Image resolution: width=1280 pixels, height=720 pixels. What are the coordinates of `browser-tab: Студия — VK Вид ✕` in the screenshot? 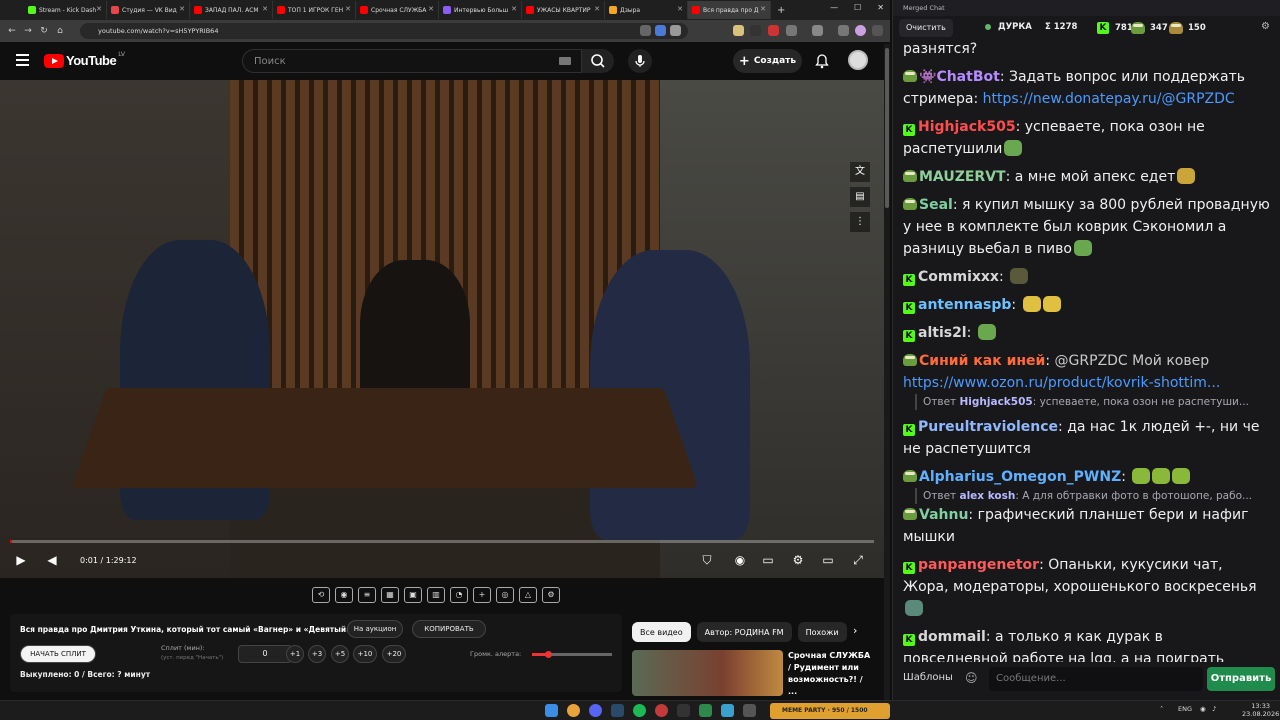 It's located at (148, 10).